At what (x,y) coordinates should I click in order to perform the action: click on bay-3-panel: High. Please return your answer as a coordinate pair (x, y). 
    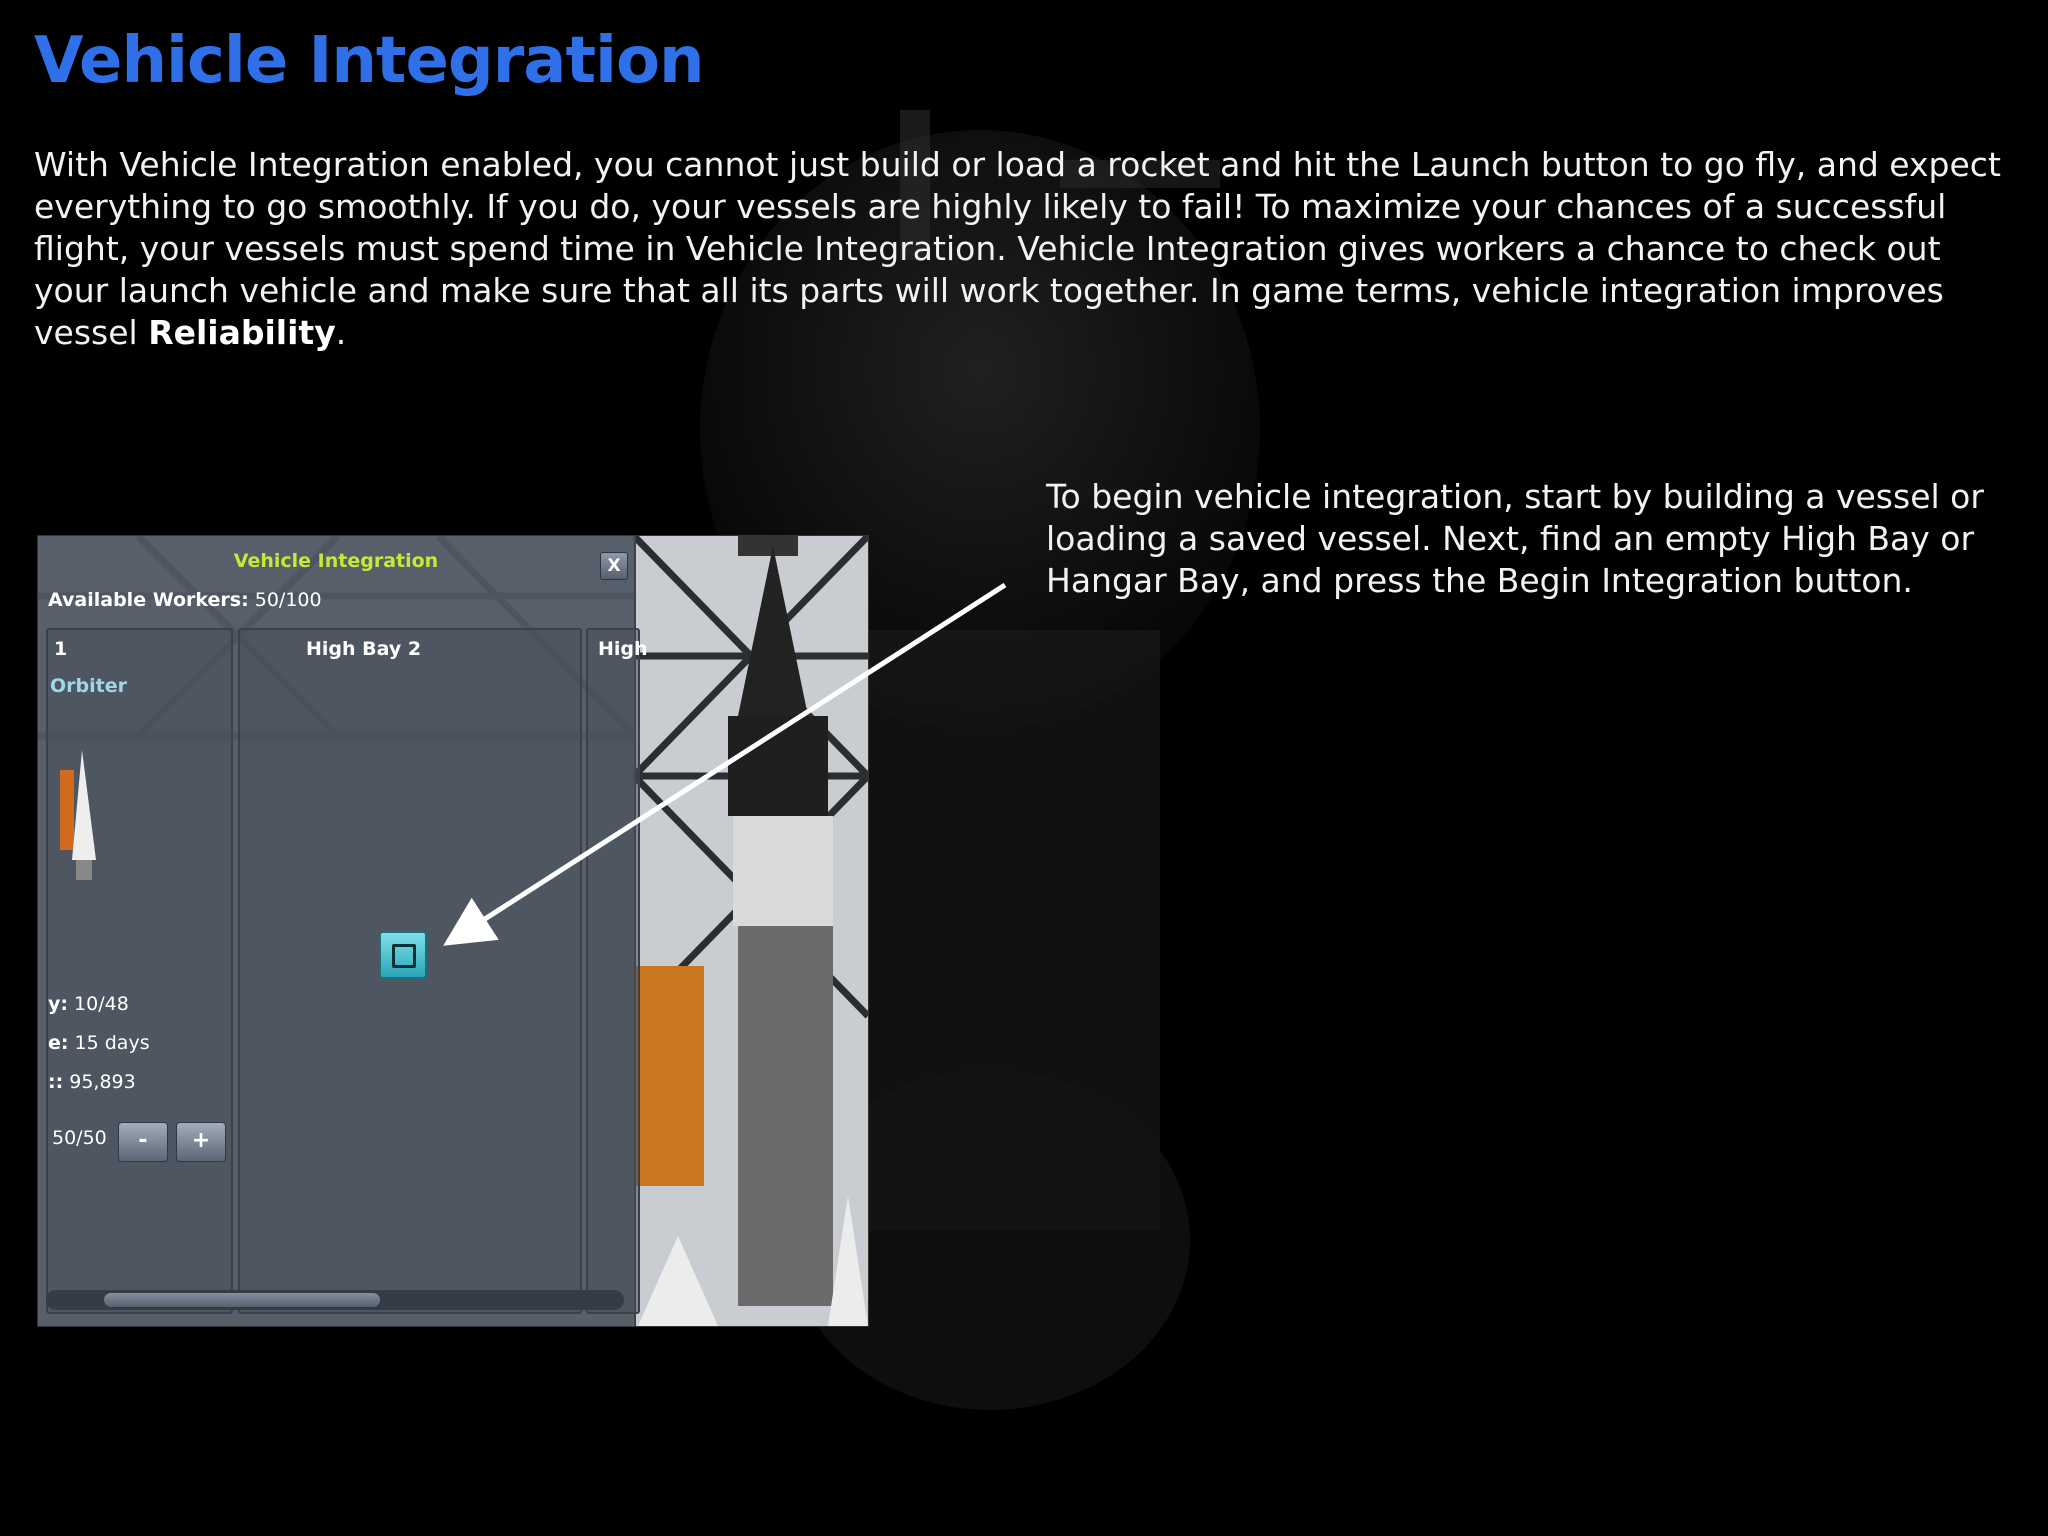
    Looking at the image, I should click on (617, 971).